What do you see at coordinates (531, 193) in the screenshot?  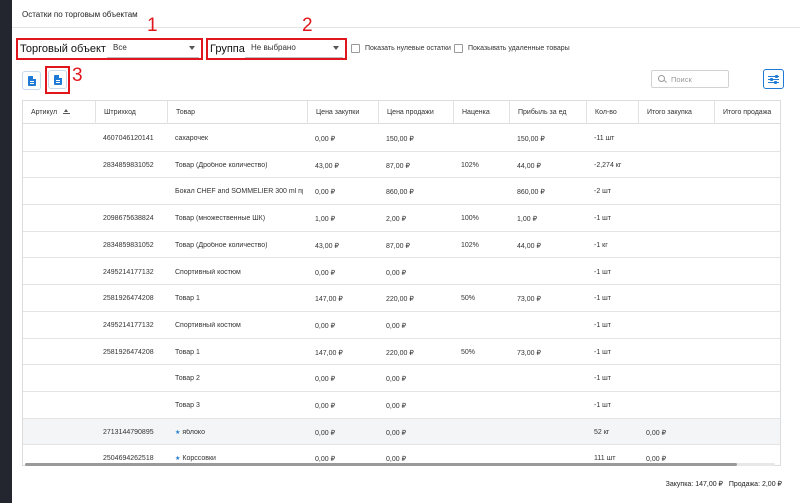 I see `cell-profit: 860,00 ₽` at bounding box center [531, 193].